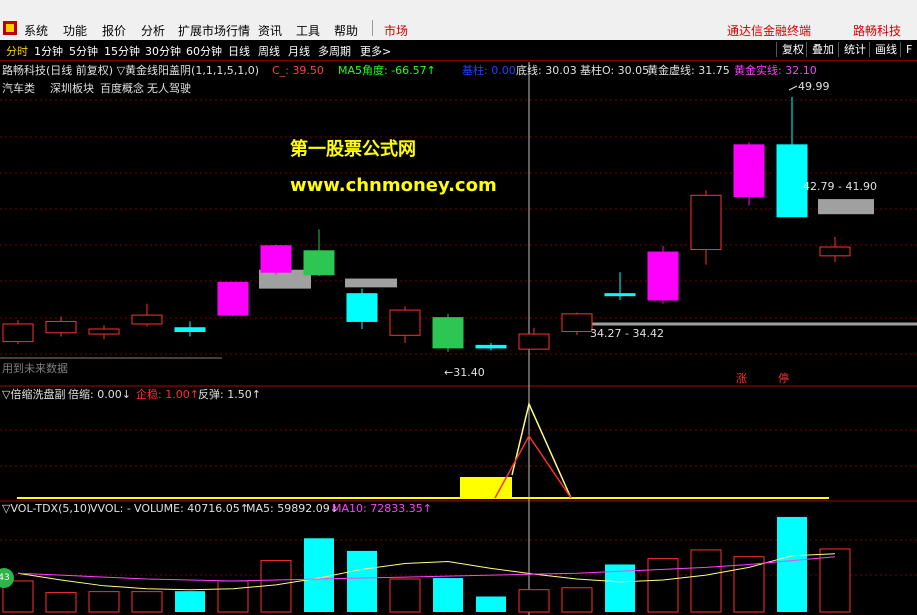 The image size is (917, 615). What do you see at coordinates (783, 378) in the screenshot?
I see `limit-stop-flag: 停` at bounding box center [783, 378].